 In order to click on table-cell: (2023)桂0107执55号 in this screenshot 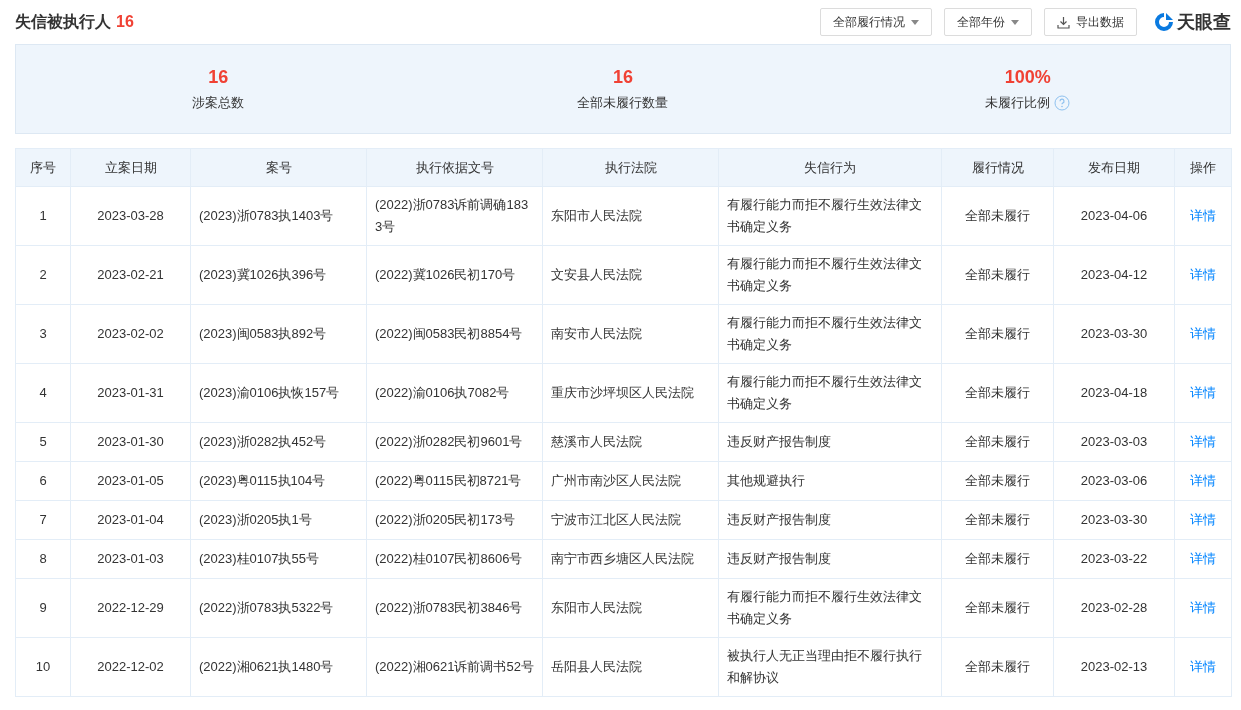, I will do `click(278, 559)`.